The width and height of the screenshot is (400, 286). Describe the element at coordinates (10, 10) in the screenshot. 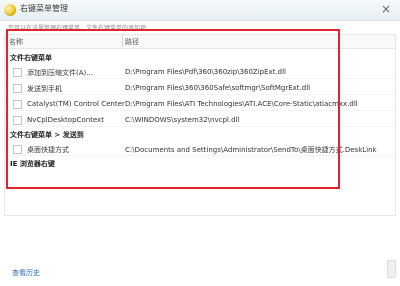

I see `app-icon` at that location.